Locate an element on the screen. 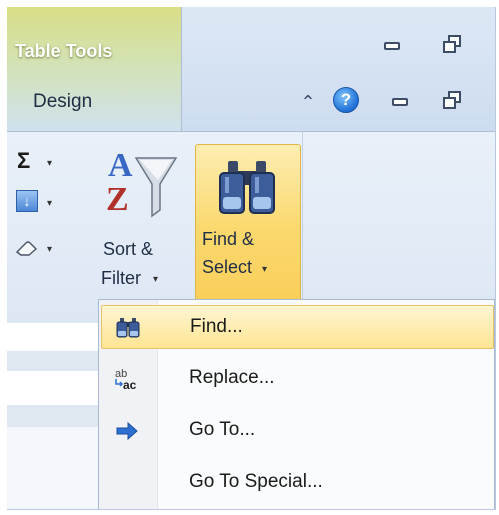 The image size is (499, 515). ribbon-collapse-button: ⌃ is located at coordinates (308, 102).